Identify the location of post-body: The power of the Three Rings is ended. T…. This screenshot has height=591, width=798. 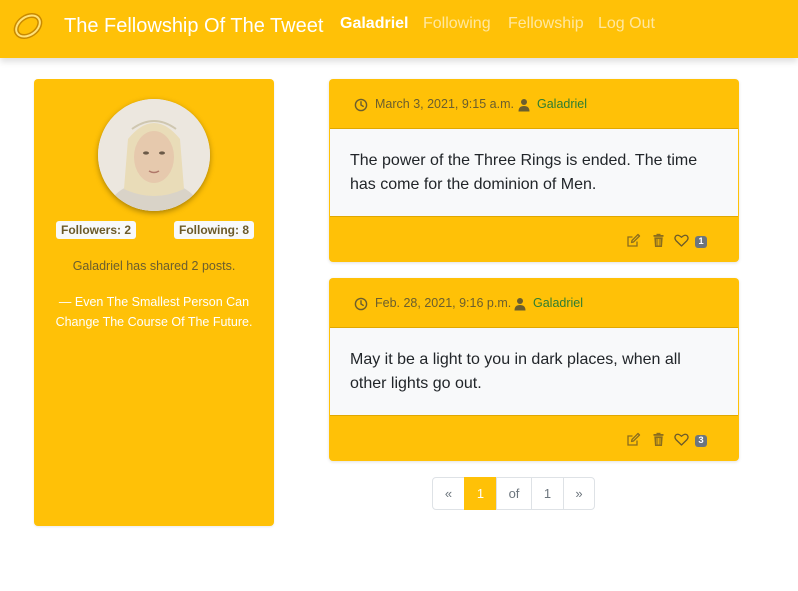
(534, 172).